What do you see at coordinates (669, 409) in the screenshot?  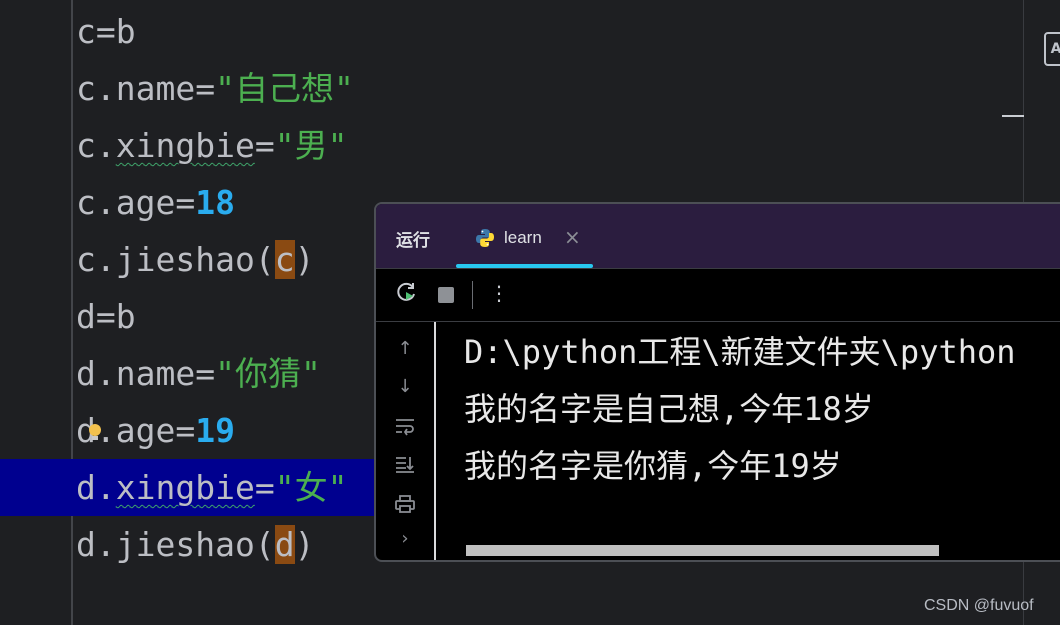 I see `console-output-line: 我的名字是自己想,今年18岁` at bounding box center [669, 409].